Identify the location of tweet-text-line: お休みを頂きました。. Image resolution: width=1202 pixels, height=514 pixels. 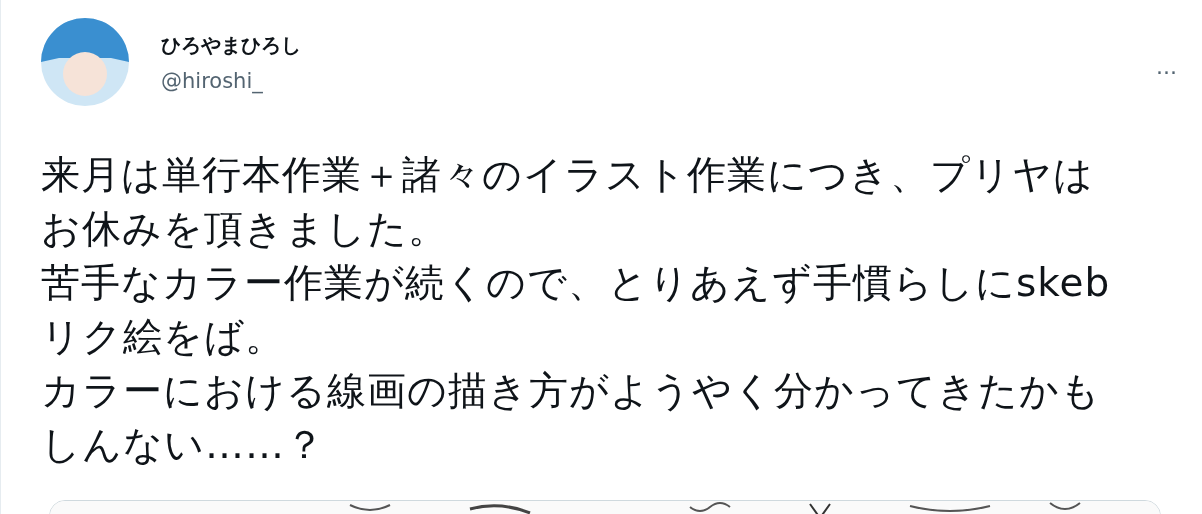
(245, 229).